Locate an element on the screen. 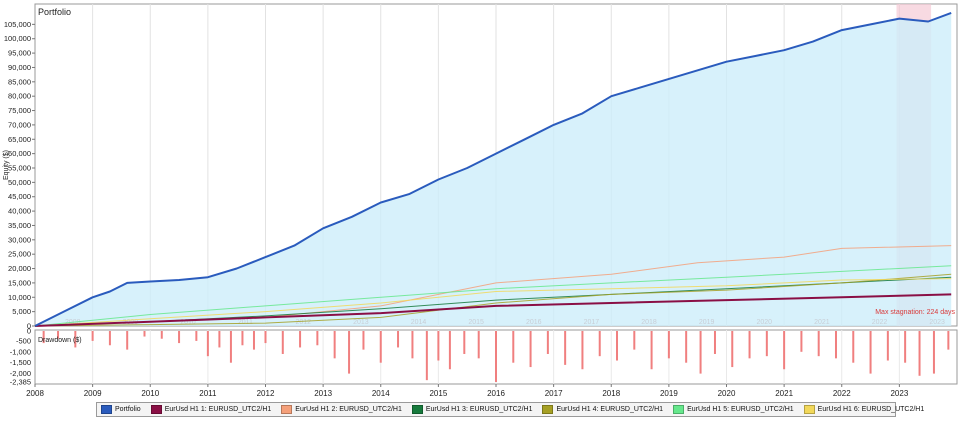 The height and width of the screenshot is (424, 960). watermark-year: 2020 is located at coordinates (765, 322).